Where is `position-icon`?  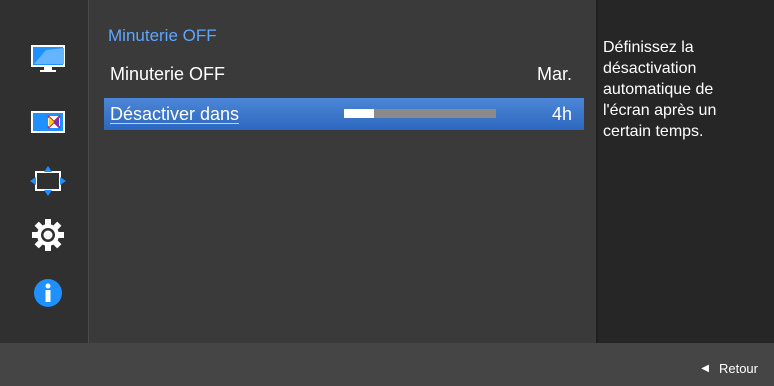
position-icon is located at coordinates (48, 181).